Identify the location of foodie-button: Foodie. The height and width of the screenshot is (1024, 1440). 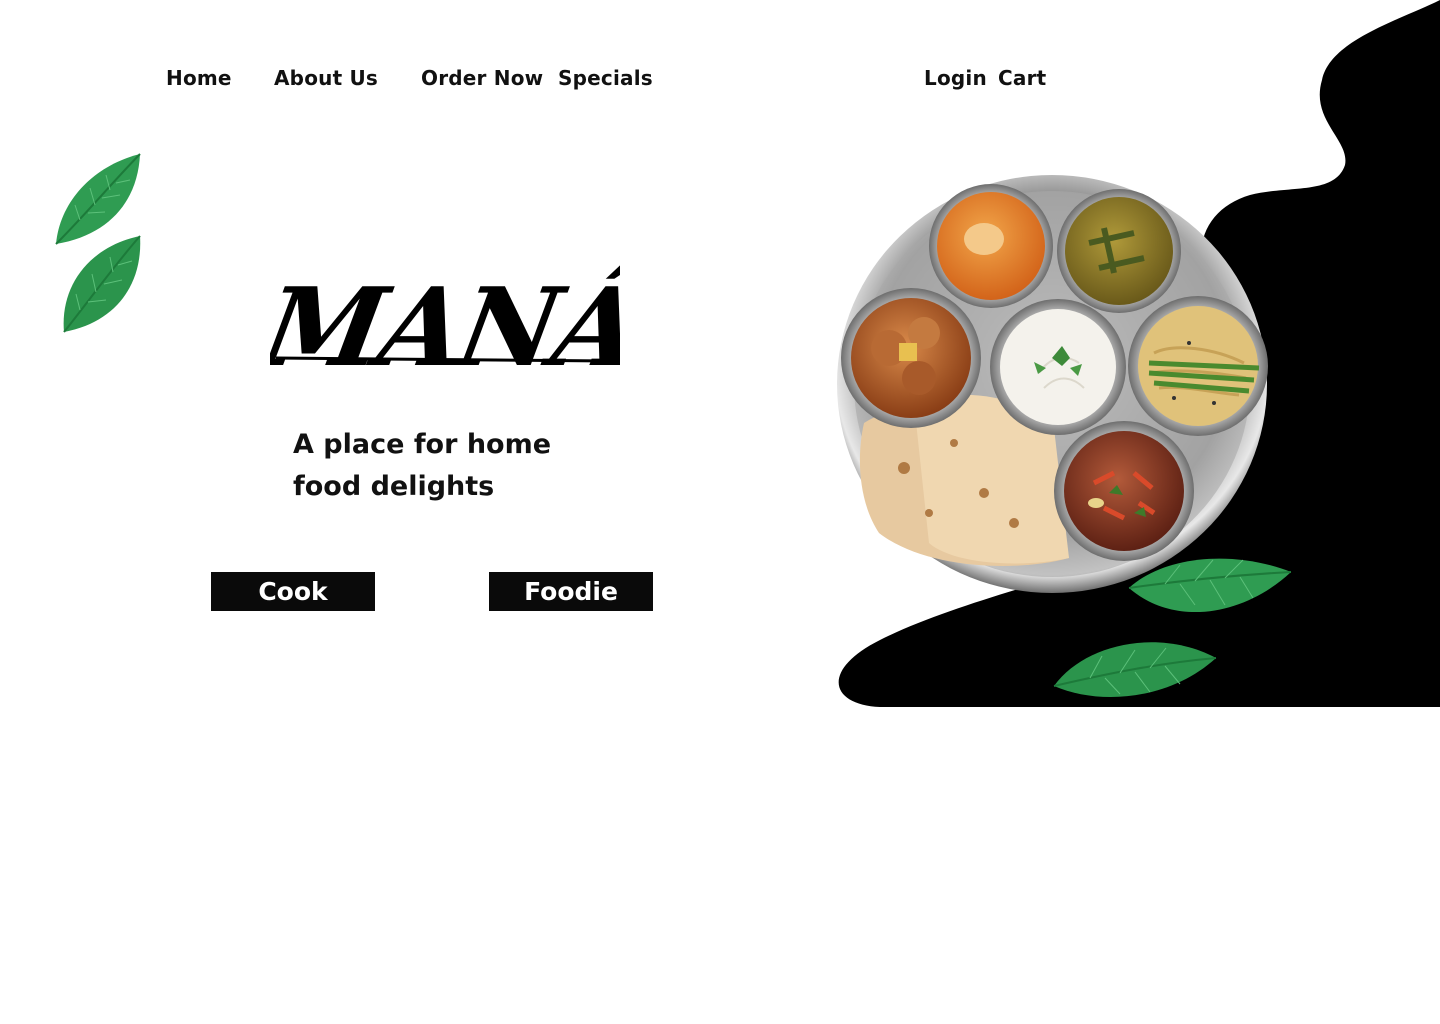
(571, 591).